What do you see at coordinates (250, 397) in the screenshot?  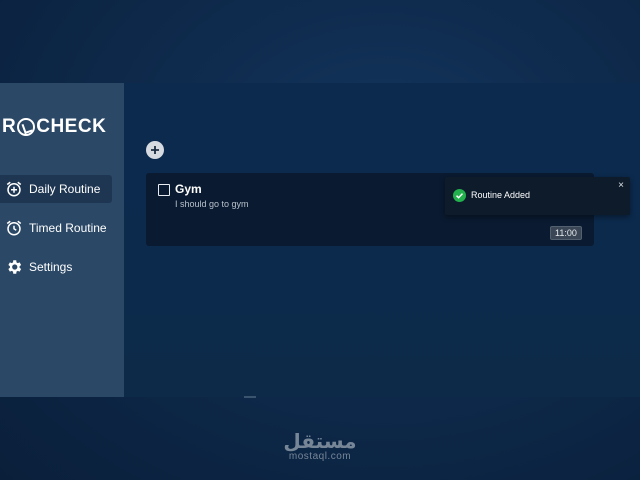 I see `resize-handle` at bounding box center [250, 397].